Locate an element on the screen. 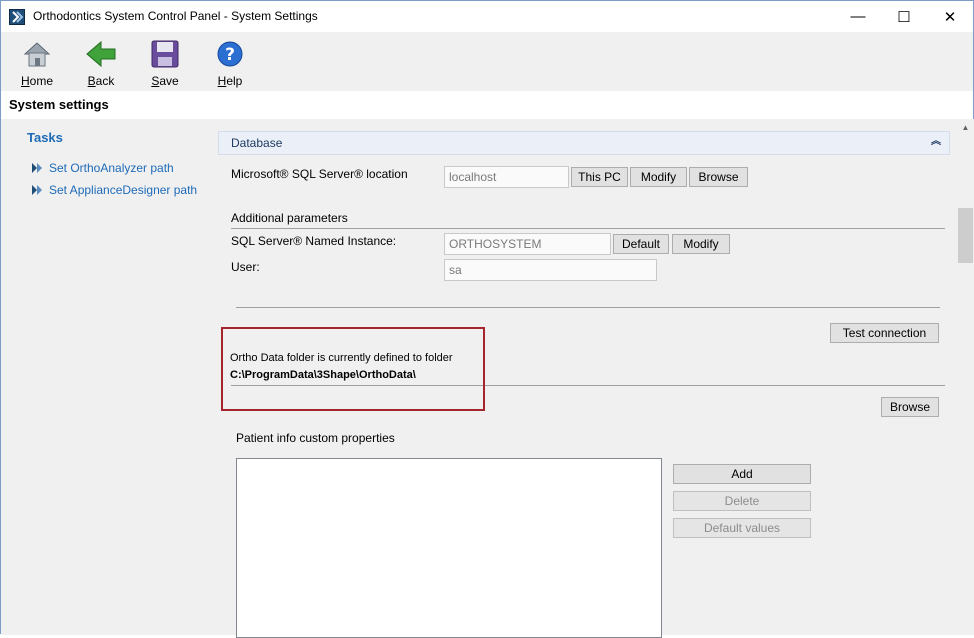  save-label: Save is located at coordinates (165, 81).